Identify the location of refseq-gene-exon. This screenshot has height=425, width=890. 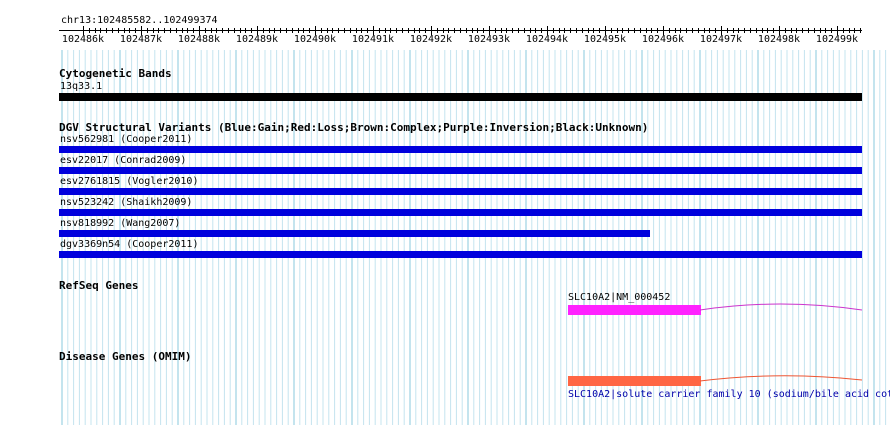
(634, 310).